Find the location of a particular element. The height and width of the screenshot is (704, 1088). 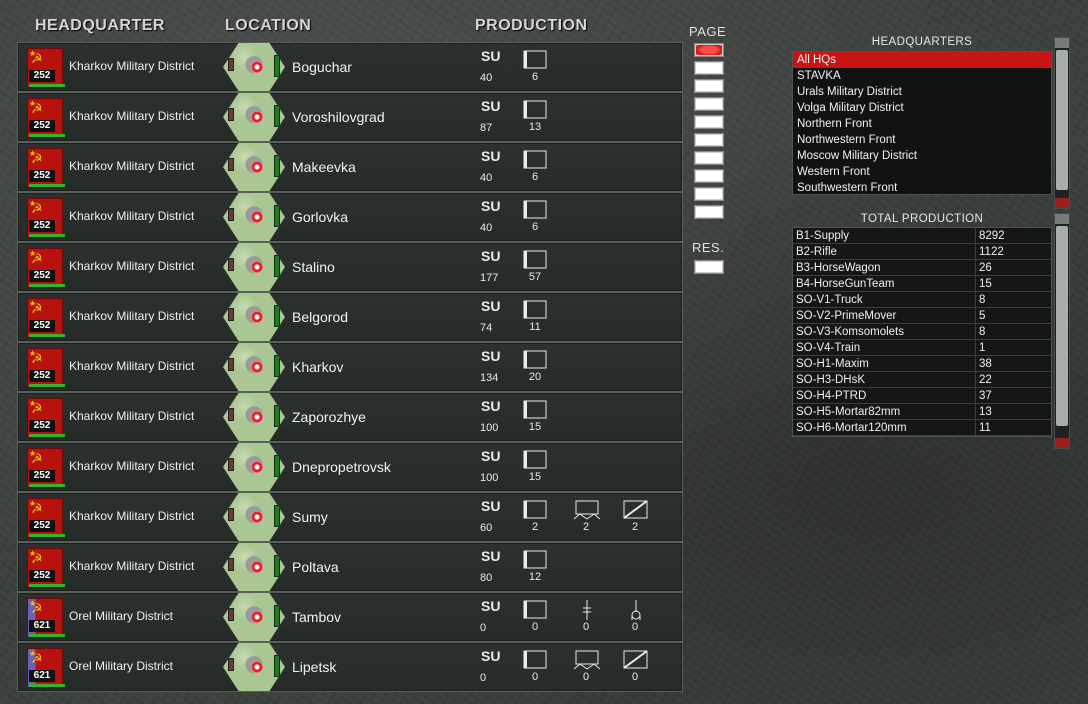

production-item-count: 22 is located at coordinates (985, 380).